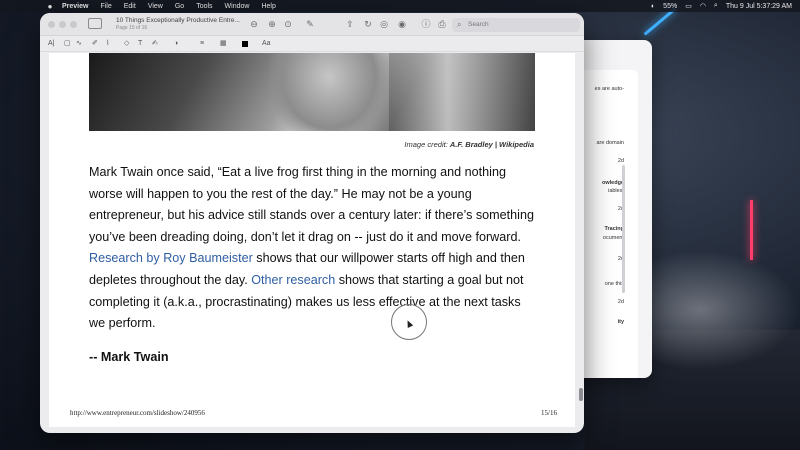  What do you see at coordinates (703, 6) in the screenshot?
I see `wifi-icon: ◠` at bounding box center [703, 6].